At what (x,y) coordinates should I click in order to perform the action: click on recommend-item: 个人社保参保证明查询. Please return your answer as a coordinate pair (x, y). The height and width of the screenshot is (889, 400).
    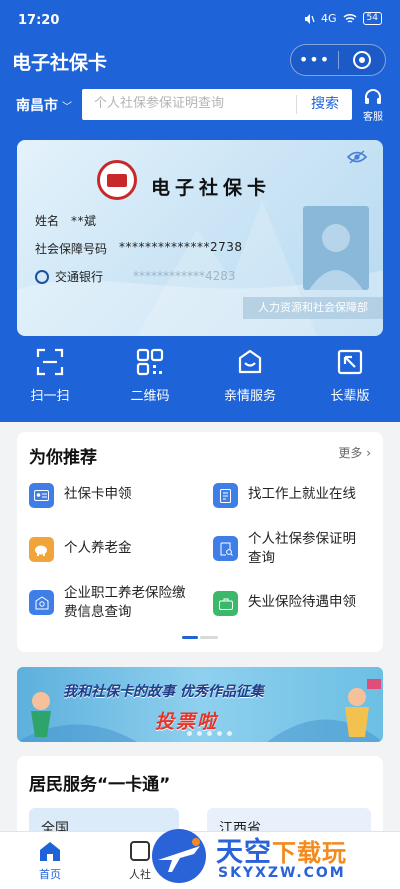
    Looking at the image, I should click on (290, 549).